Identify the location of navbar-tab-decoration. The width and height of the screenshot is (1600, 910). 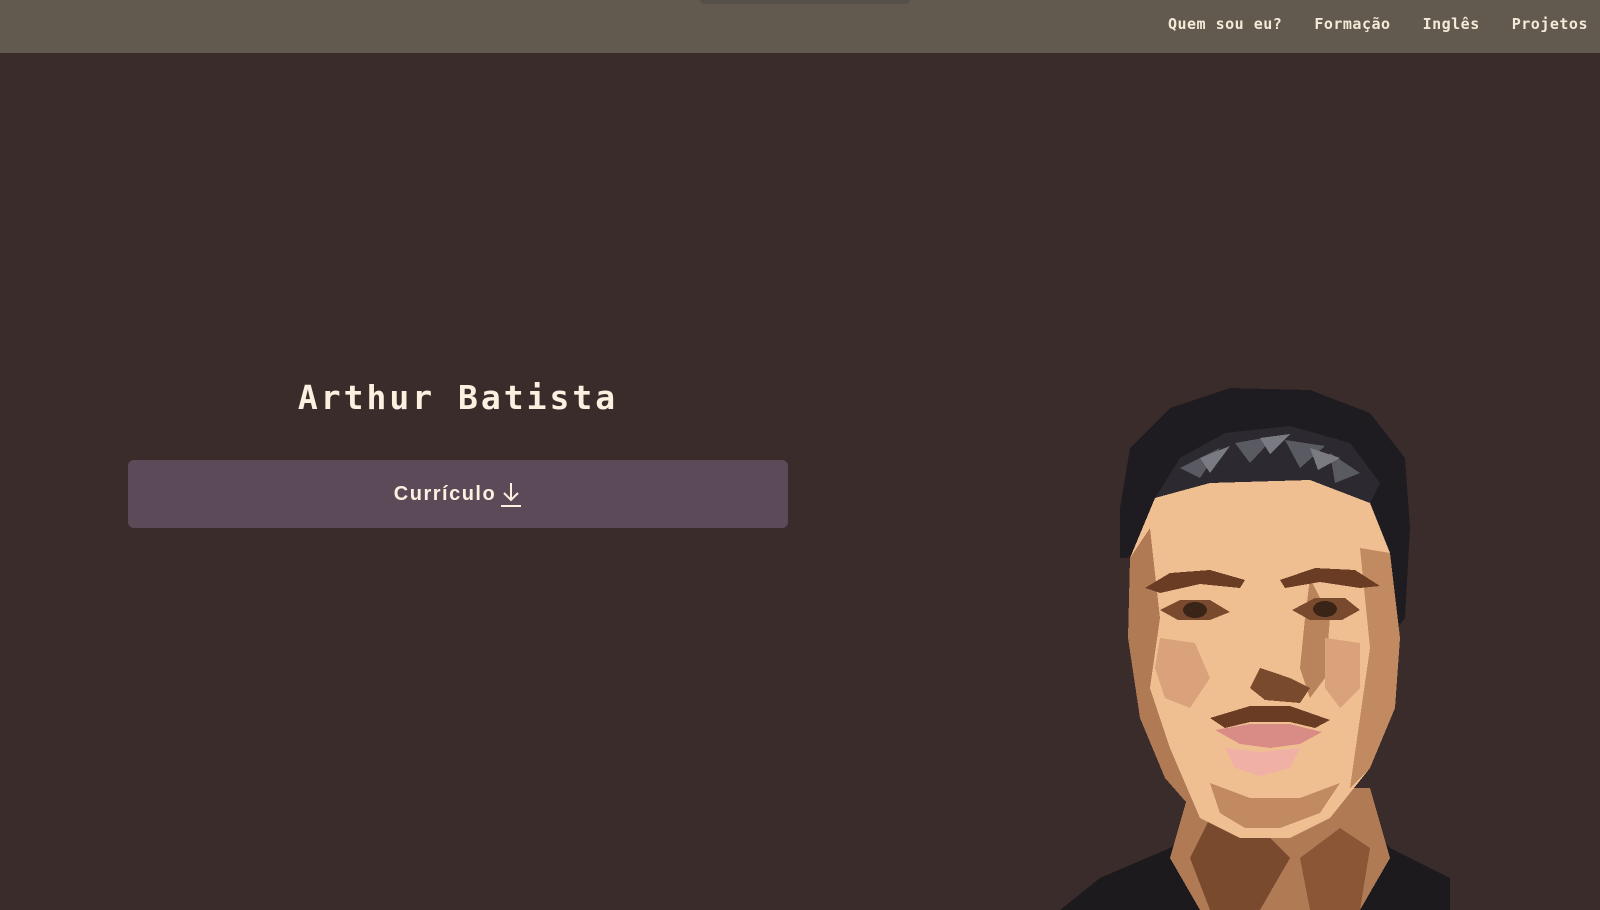
(805, 2).